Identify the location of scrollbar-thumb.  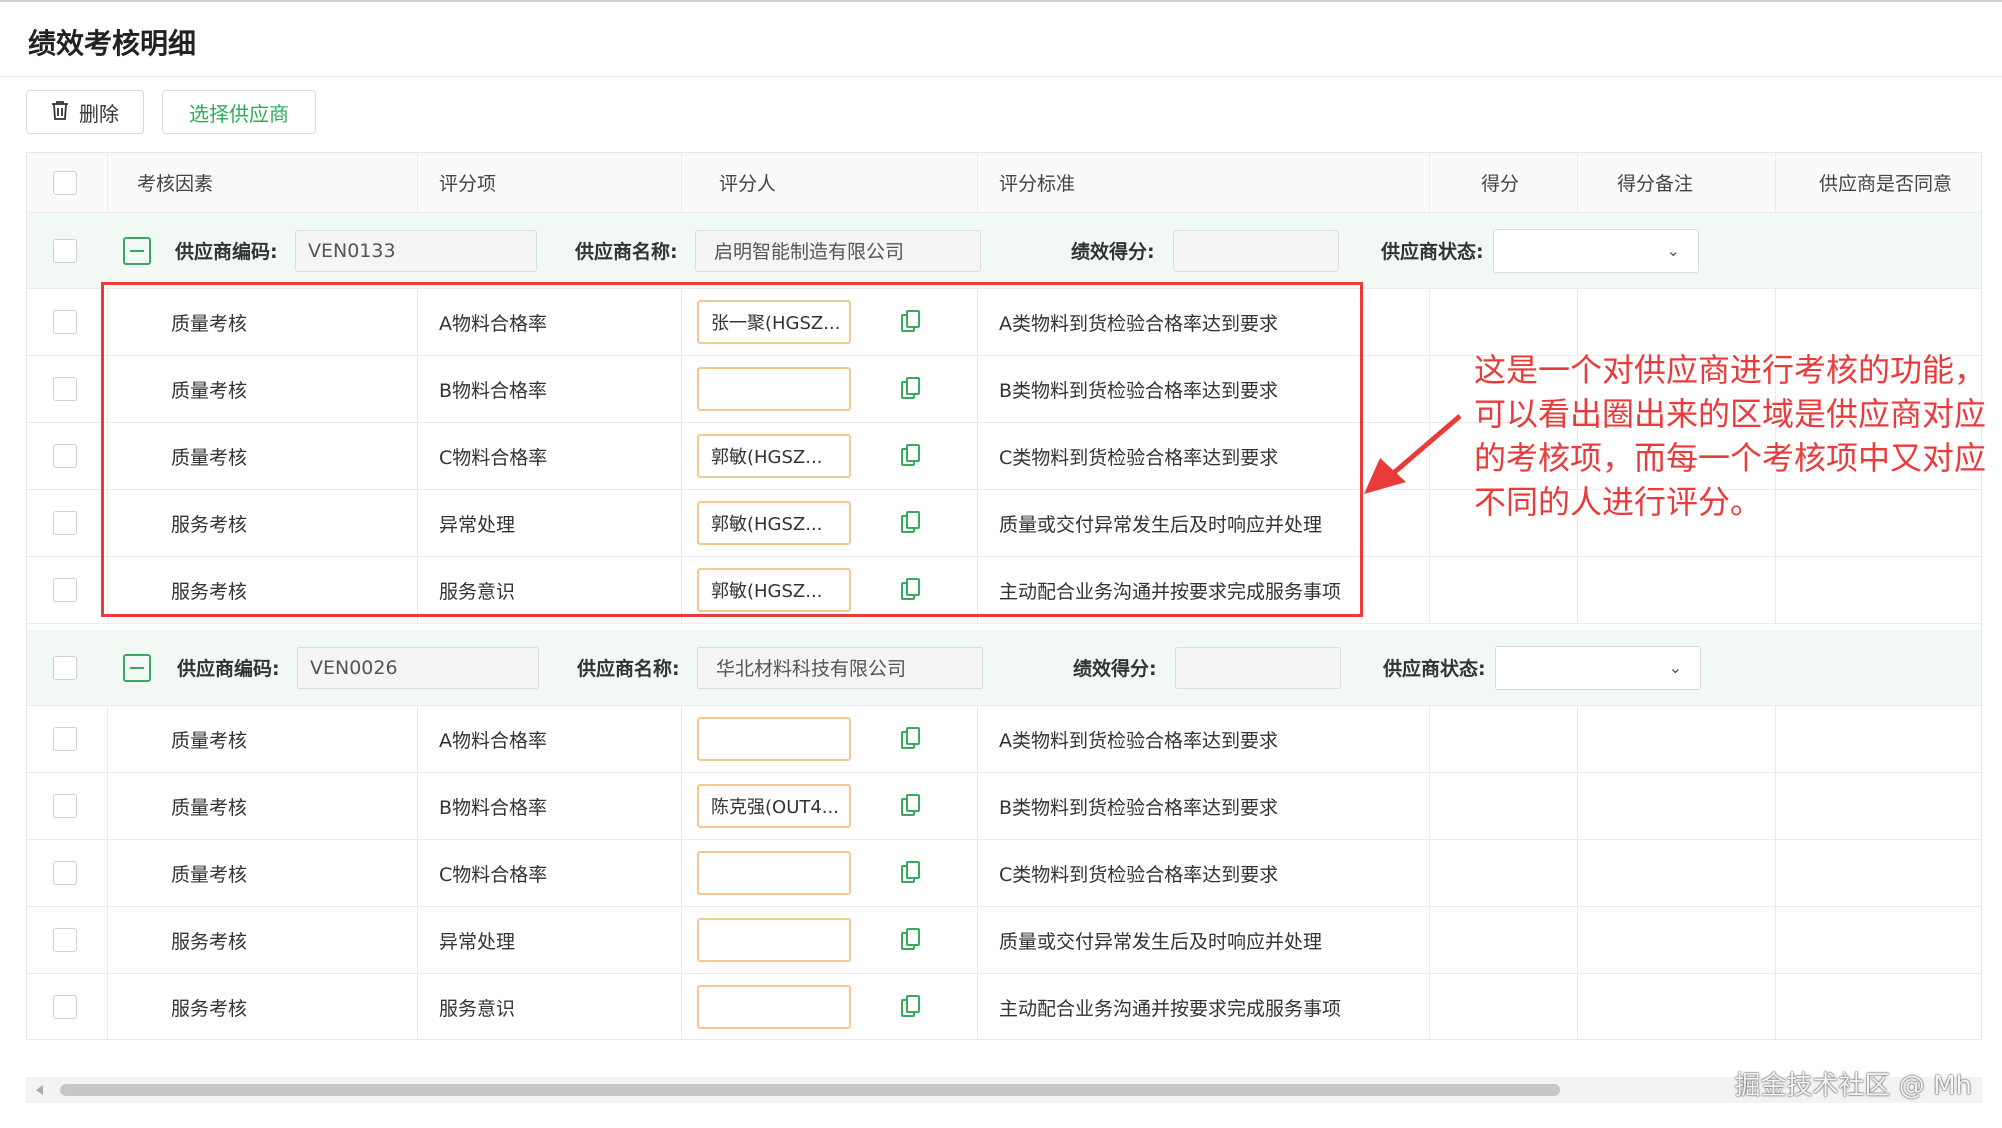
(810, 1090).